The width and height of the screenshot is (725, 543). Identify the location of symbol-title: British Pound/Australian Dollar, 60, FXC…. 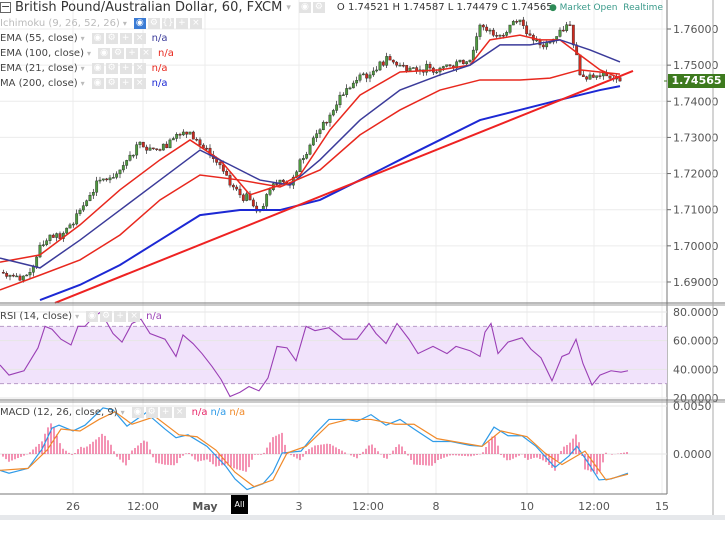
(148, 7).